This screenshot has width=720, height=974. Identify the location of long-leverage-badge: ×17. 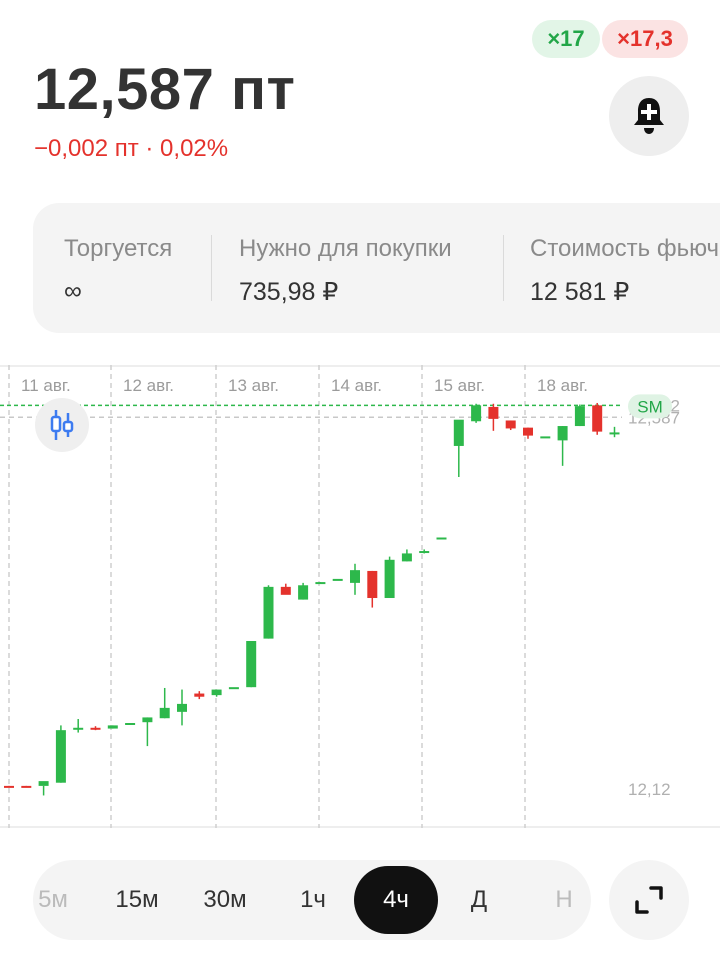
(566, 39).